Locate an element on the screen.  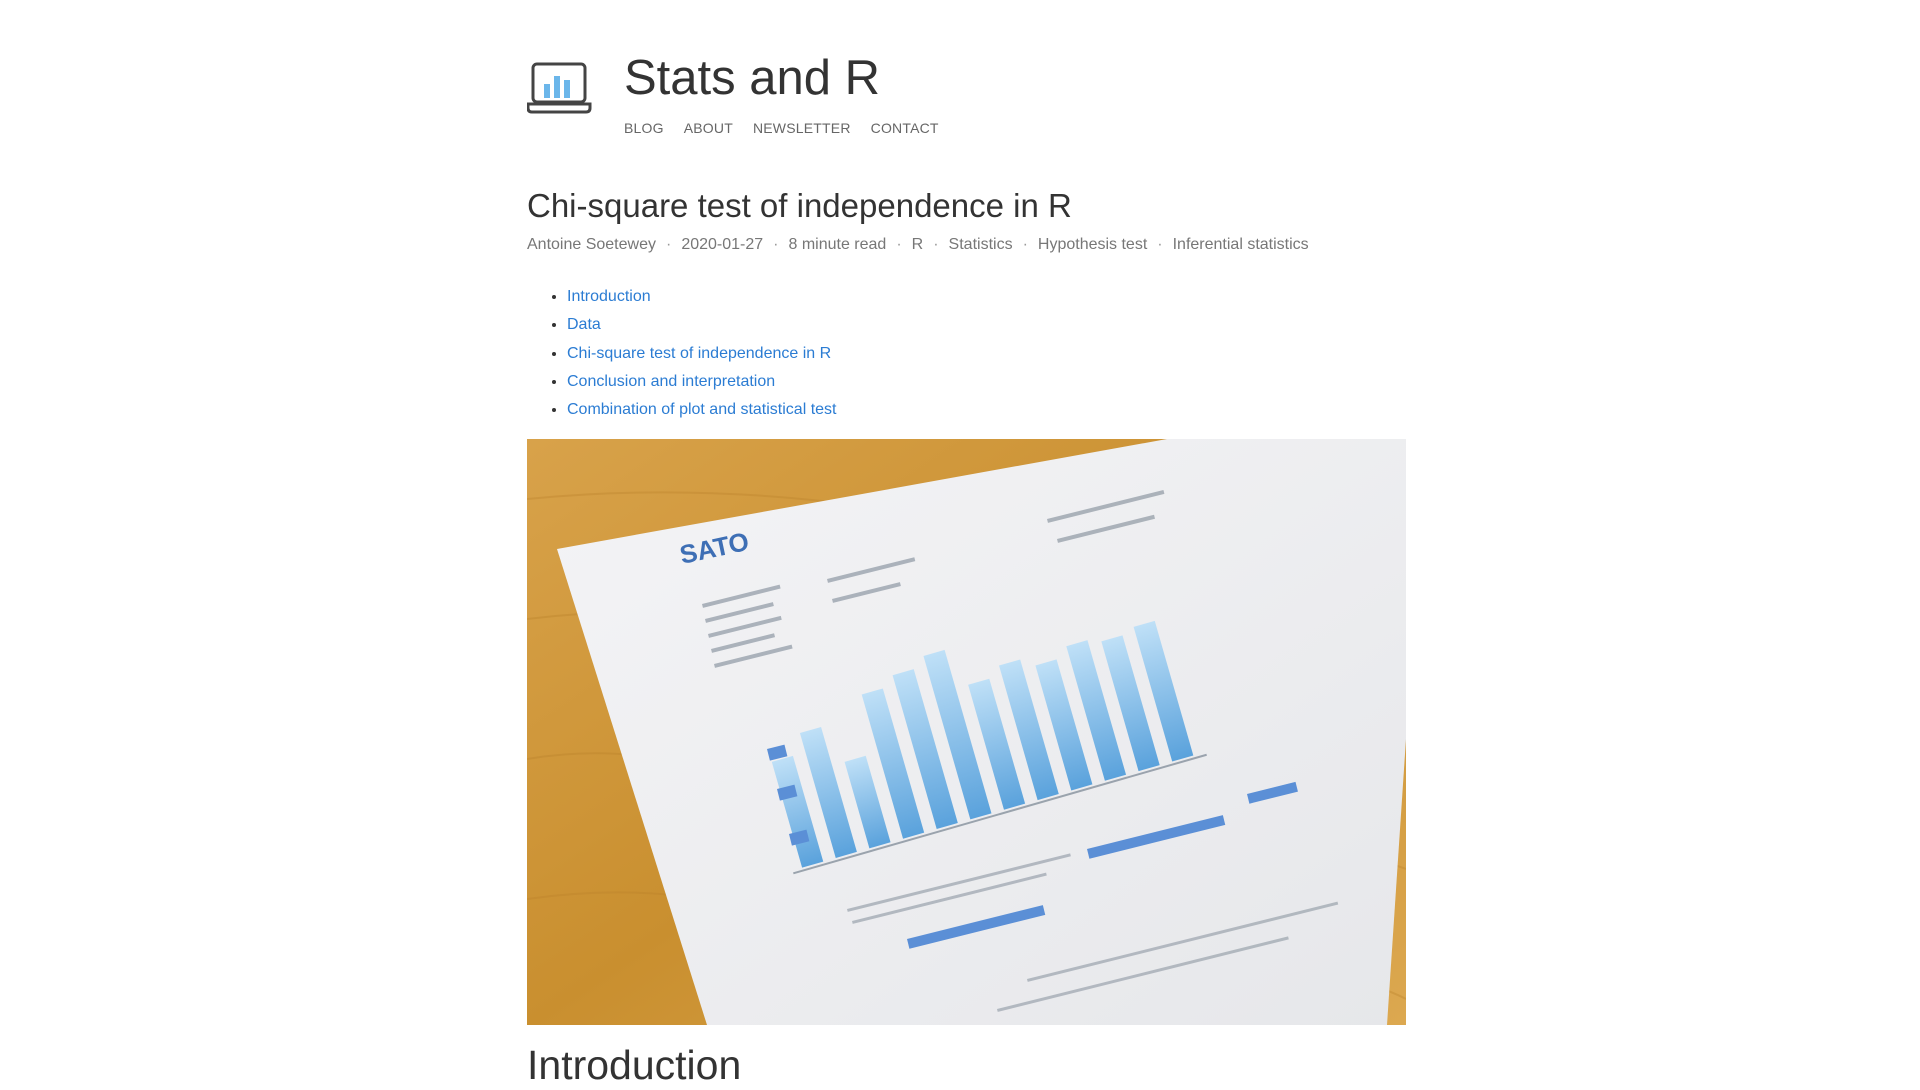
post-title: Chi-square test of independence in R is located at coordinates (799, 205).